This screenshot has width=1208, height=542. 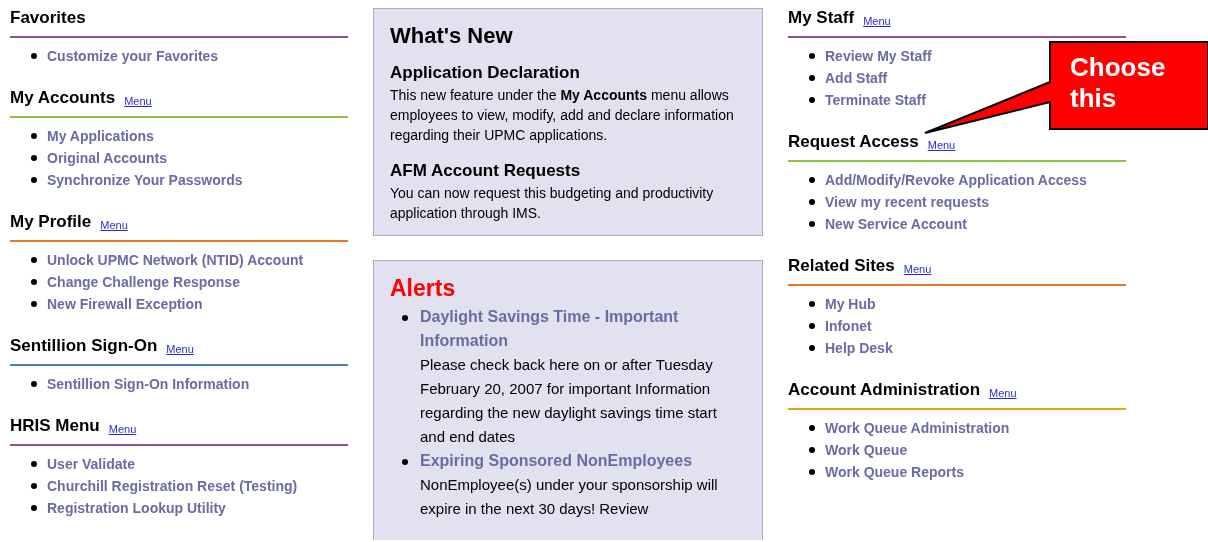 I want to click on nav-link: Help Desk, so click(x=859, y=348).